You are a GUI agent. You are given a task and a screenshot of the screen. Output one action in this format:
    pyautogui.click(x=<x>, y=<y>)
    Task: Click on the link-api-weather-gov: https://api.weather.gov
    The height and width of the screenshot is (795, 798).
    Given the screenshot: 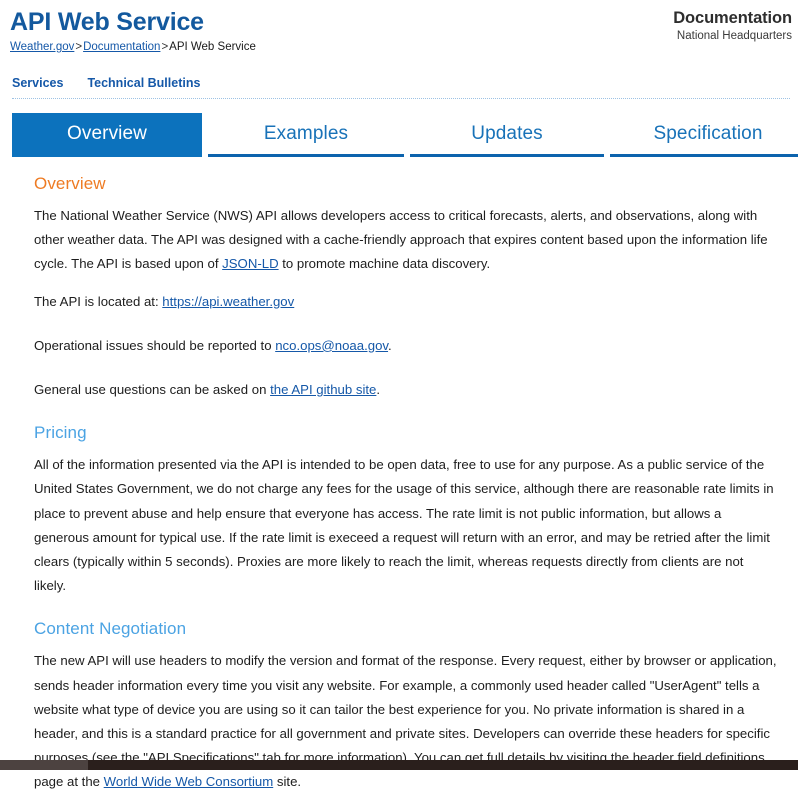 What is the action you would take?
    pyautogui.click(x=228, y=301)
    